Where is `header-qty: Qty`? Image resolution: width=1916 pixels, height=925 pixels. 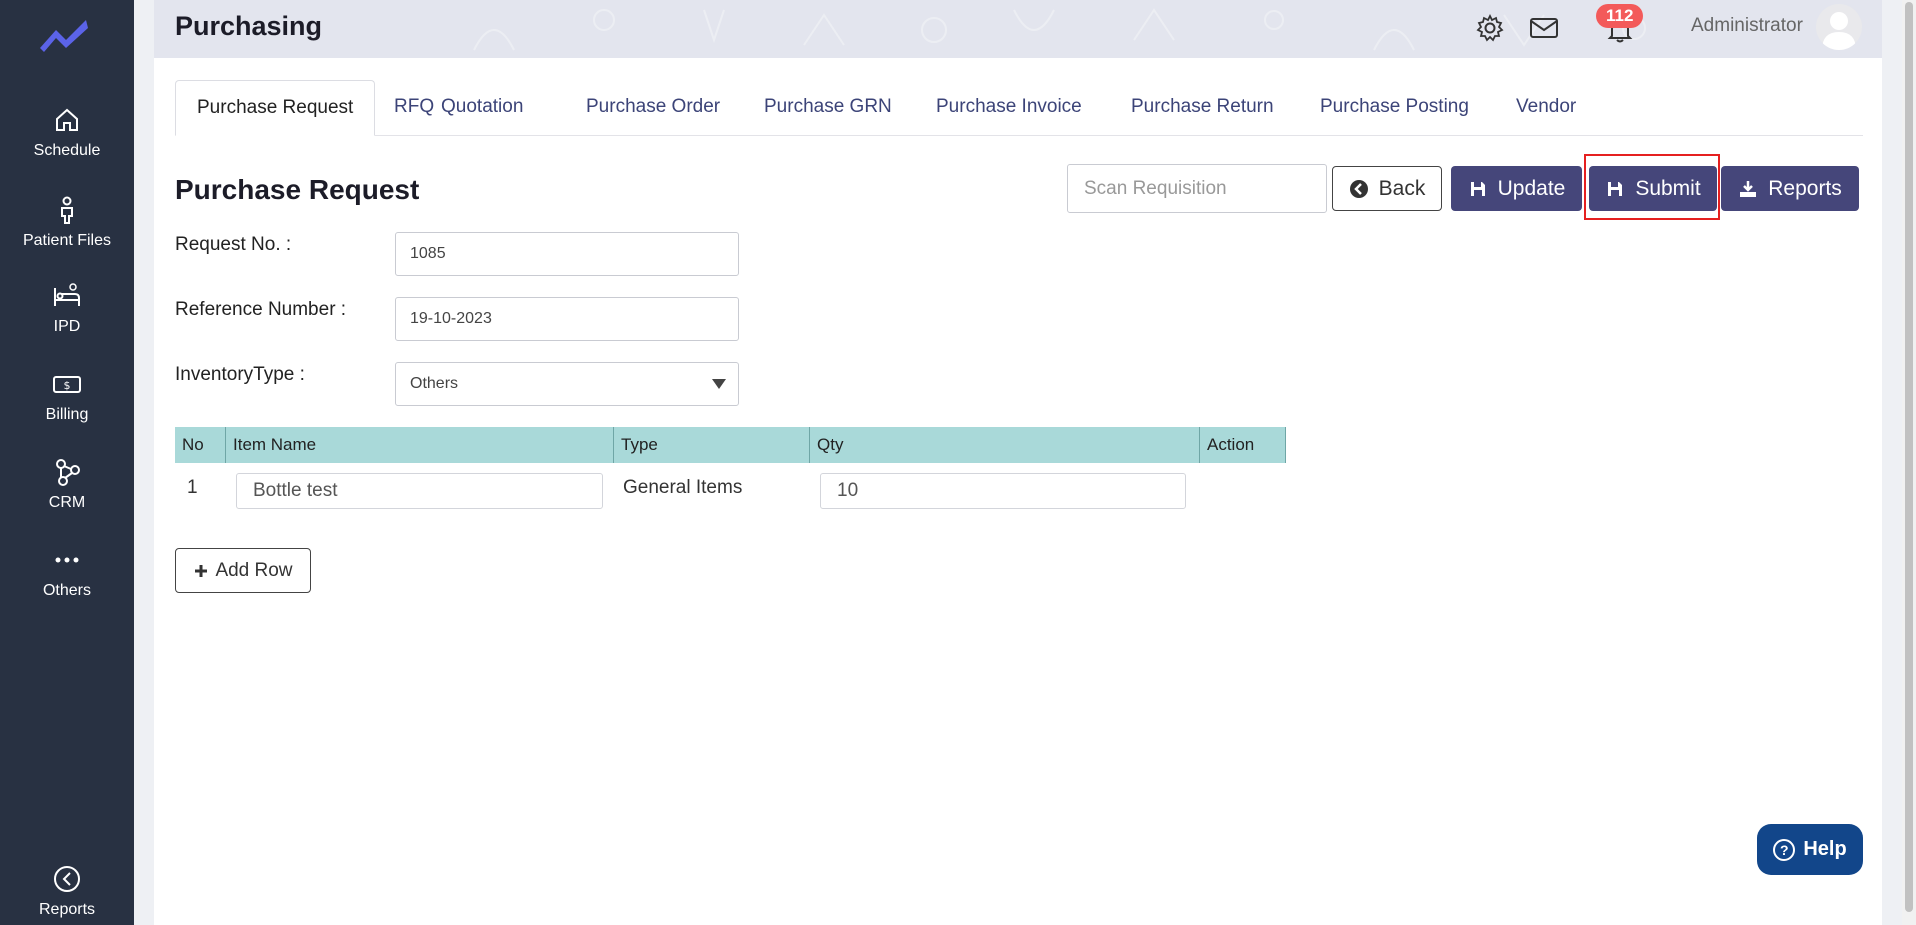
header-qty: Qty is located at coordinates (1004, 445).